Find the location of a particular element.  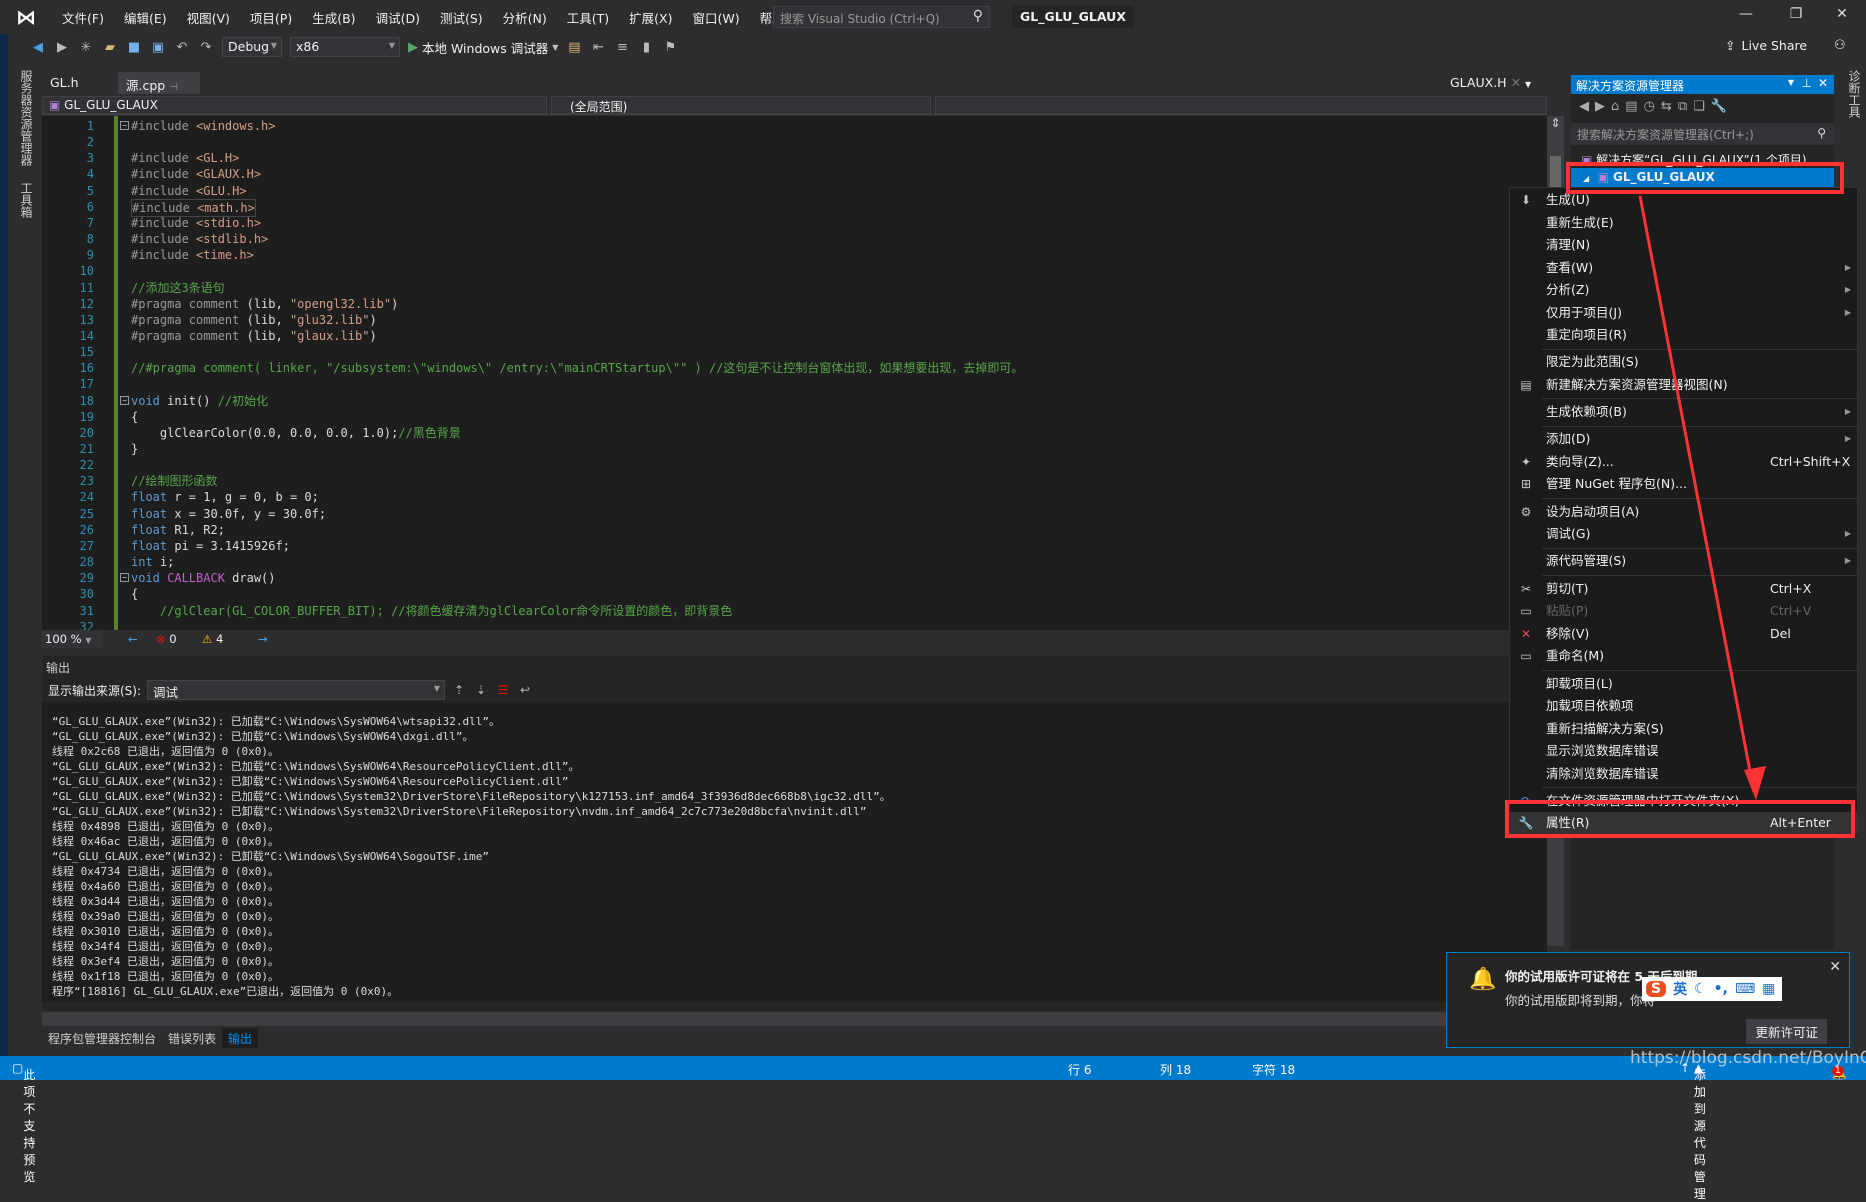

ime-toolbar: S 英 ☾ •, ⌨ ▦ is located at coordinates (1712, 989).